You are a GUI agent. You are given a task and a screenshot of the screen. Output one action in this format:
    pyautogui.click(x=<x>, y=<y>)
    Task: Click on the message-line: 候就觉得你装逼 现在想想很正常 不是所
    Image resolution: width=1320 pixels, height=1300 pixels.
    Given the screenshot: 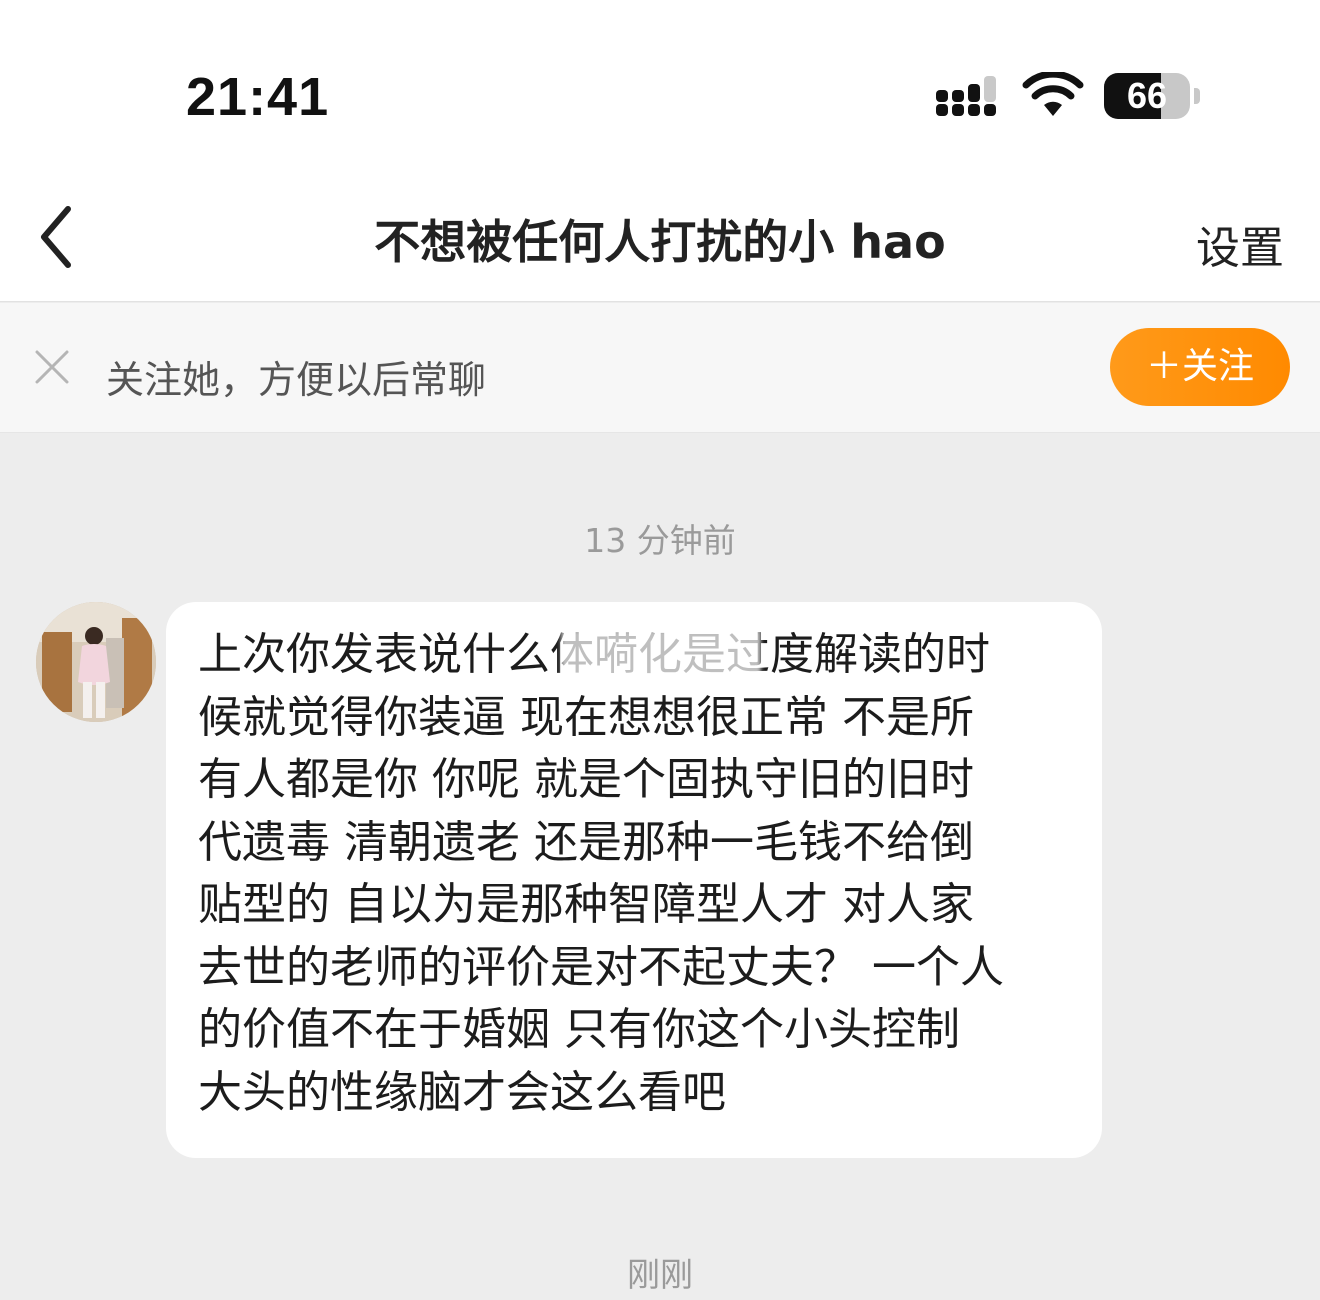 What is the action you would take?
    pyautogui.click(x=586, y=717)
    